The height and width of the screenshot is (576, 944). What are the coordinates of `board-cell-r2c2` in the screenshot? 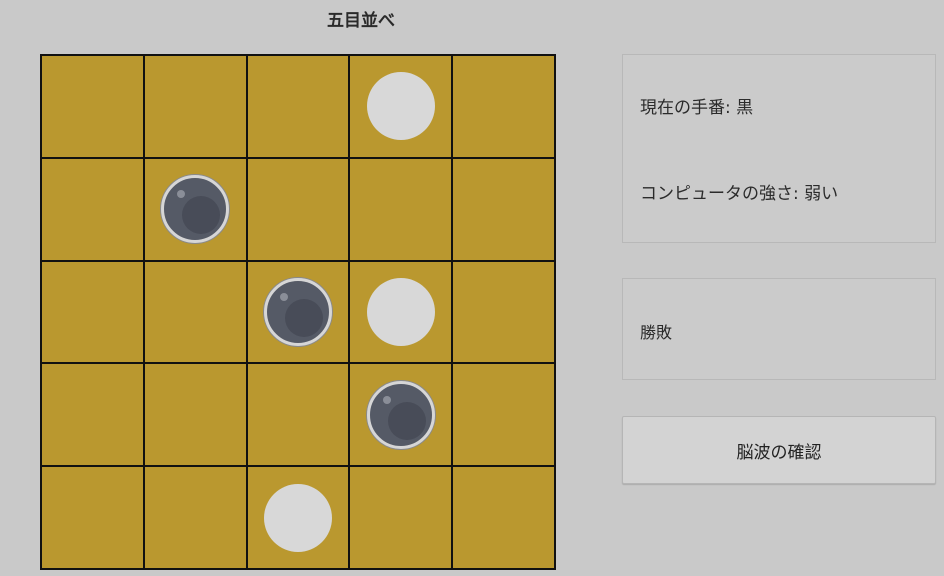 It's located at (298, 312).